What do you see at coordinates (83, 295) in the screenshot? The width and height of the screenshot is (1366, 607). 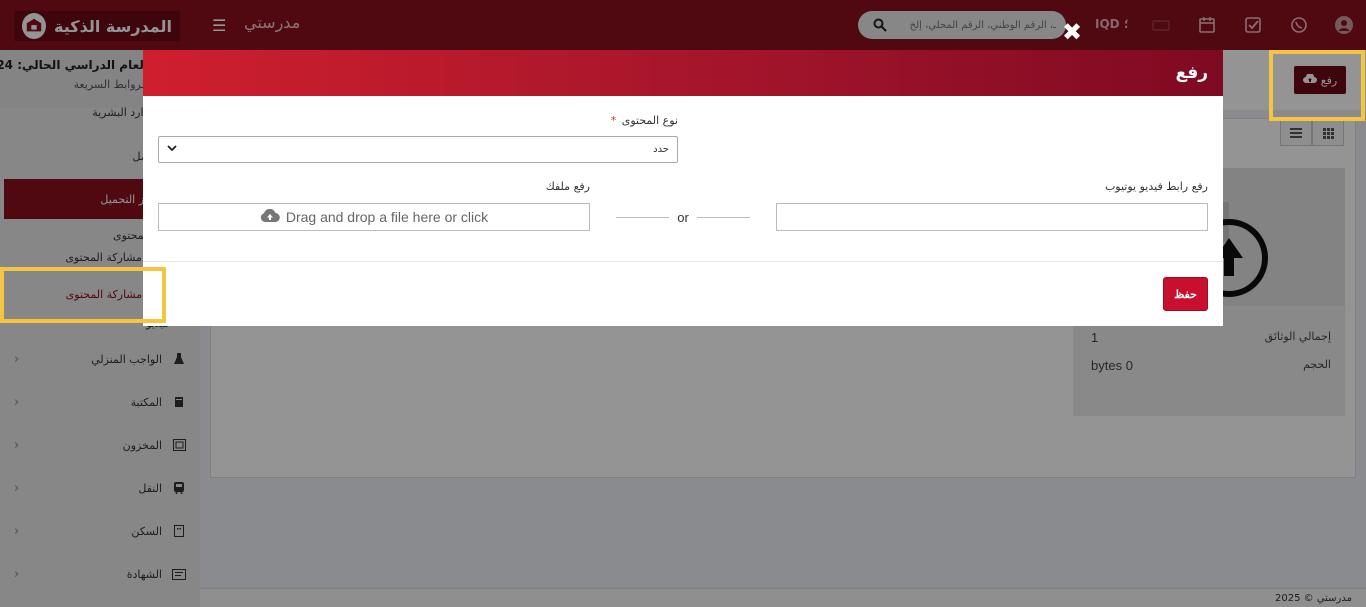 I see `highlight-upload-menu` at bounding box center [83, 295].